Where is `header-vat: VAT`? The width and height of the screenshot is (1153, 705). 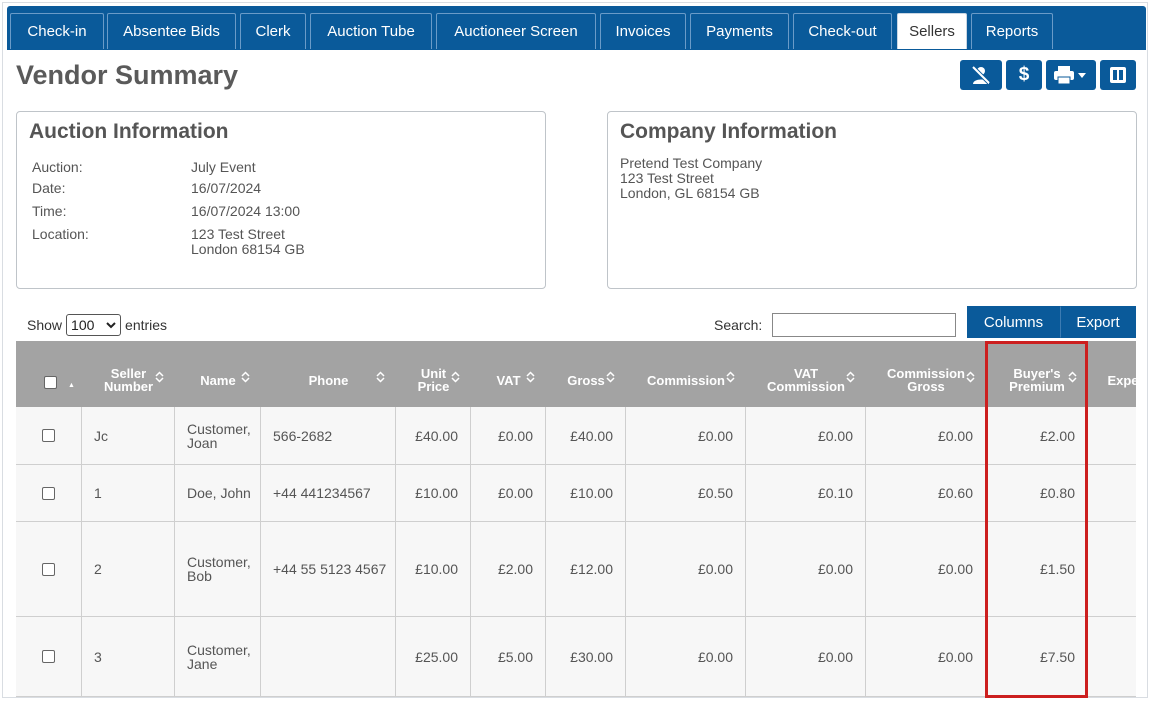
header-vat: VAT is located at coordinates (508, 374).